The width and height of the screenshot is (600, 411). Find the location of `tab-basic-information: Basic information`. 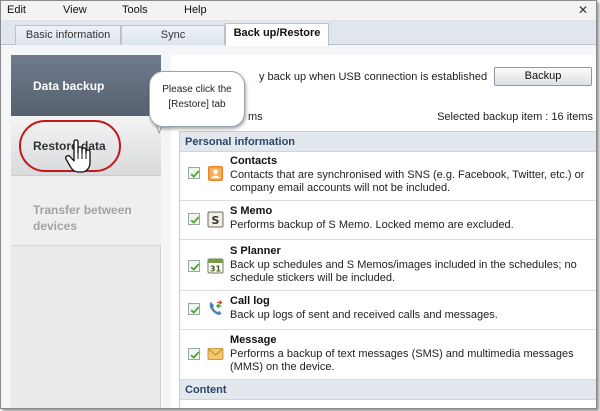

tab-basic-information: Basic information is located at coordinates (68, 35).